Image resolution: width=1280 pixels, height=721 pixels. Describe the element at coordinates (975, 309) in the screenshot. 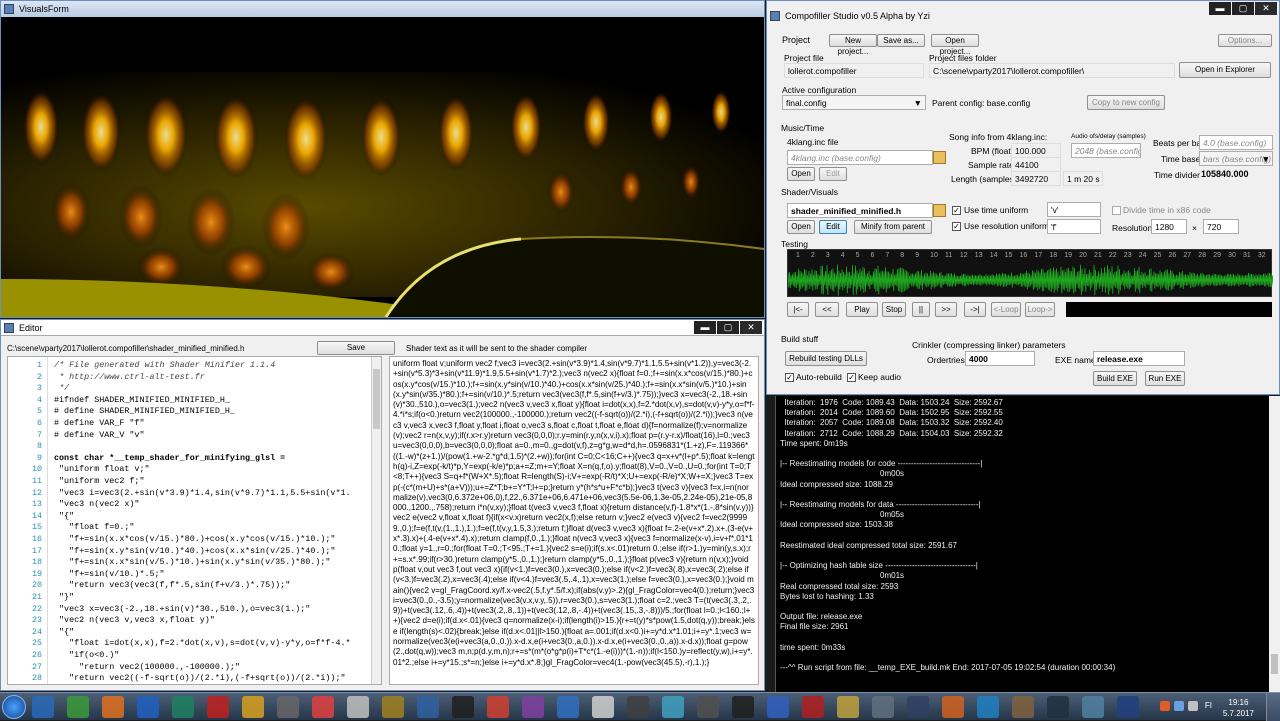

I see `transport-button: ->|` at that location.